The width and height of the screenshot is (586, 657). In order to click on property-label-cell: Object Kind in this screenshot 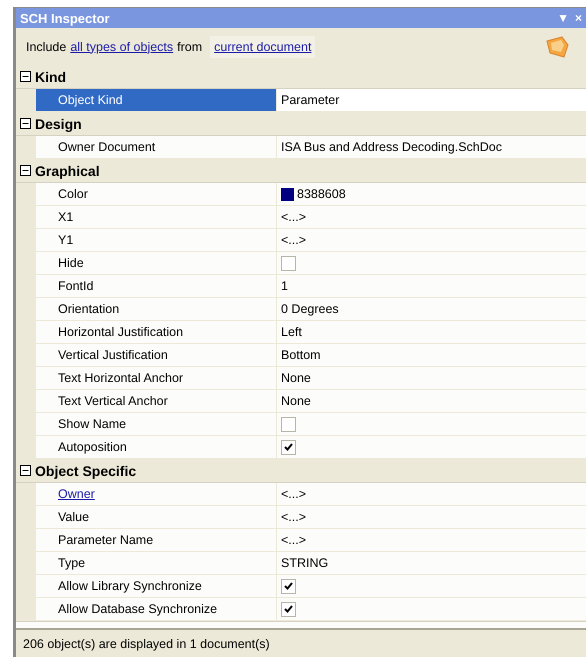, I will do `click(156, 100)`.